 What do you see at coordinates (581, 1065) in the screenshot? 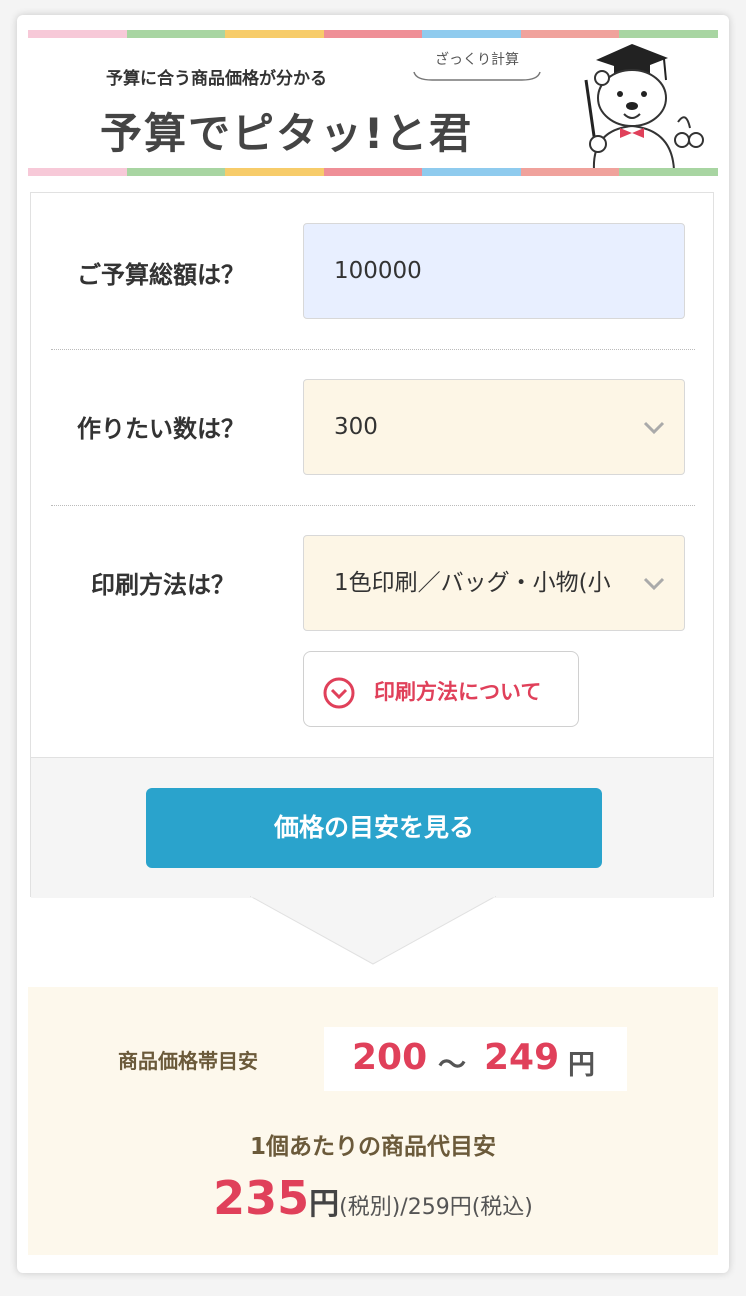
I see `price-range-unit: 円` at bounding box center [581, 1065].